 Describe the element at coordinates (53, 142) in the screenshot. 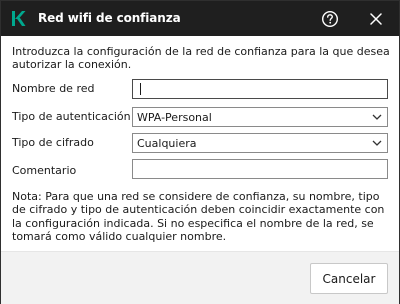

I see `encryption-type-label: Tipo de cifrado` at that location.